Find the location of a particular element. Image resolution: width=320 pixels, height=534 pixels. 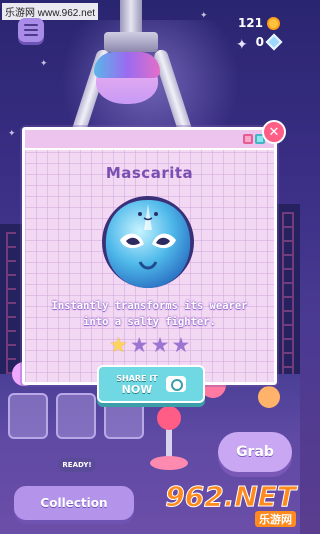

gem-counter: 0 is located at coordinates (269, 42).